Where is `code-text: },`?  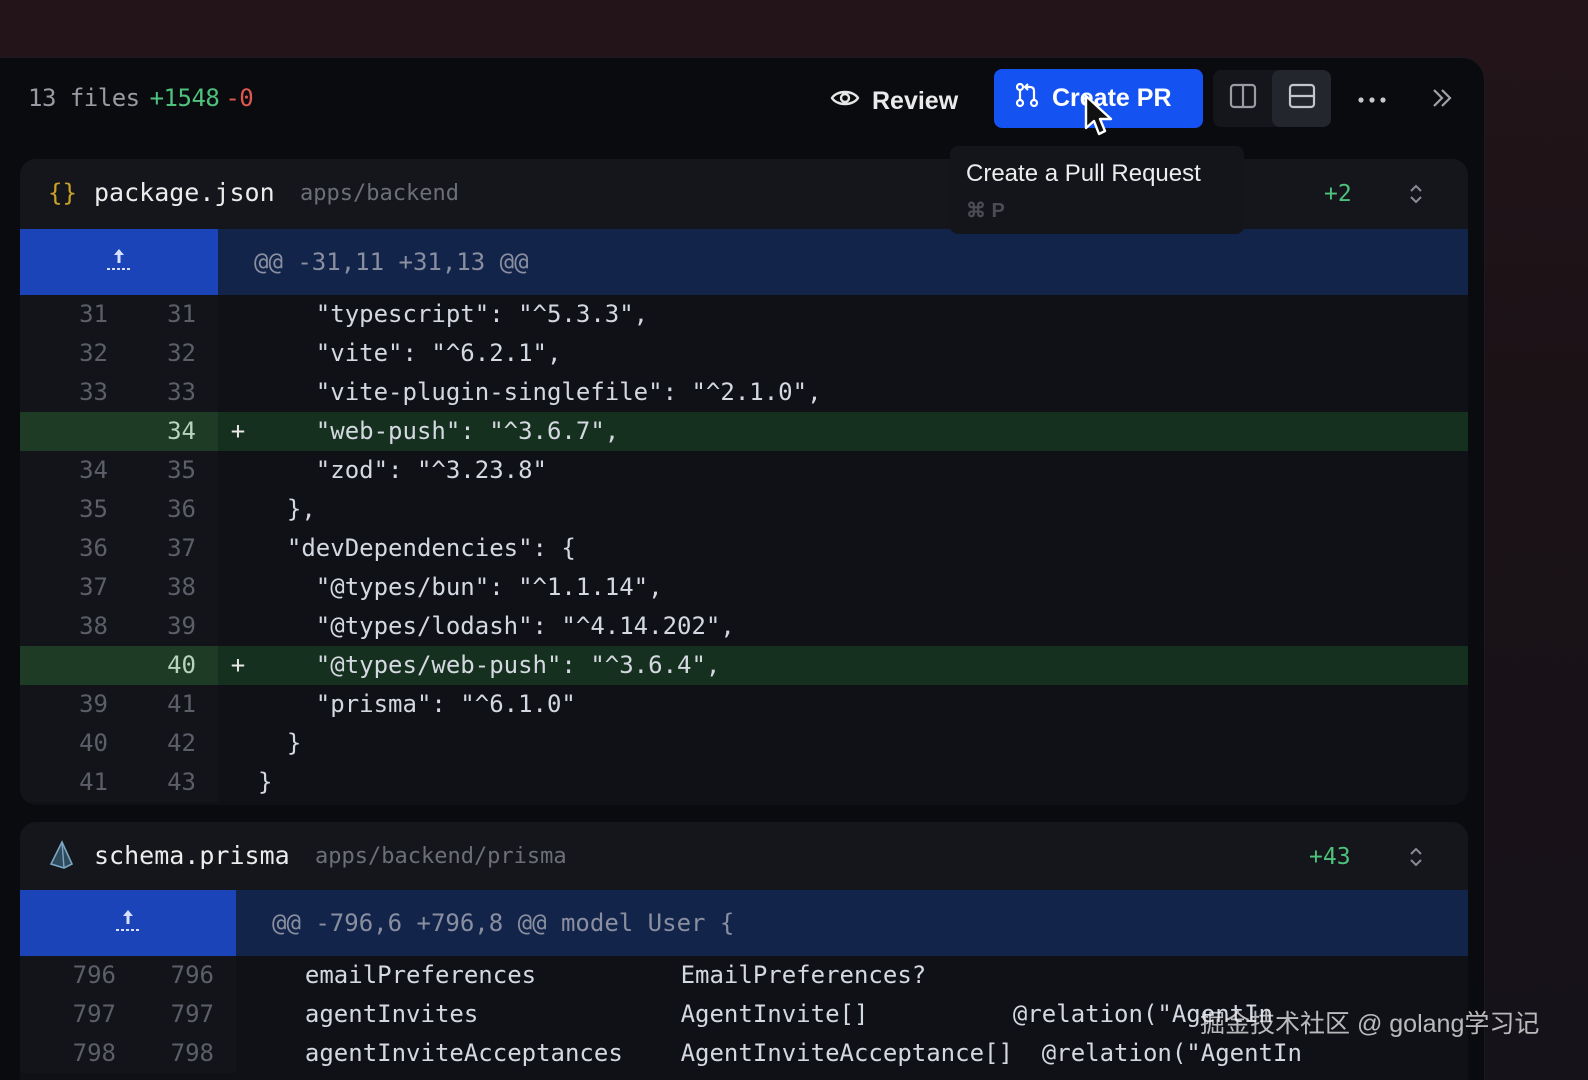
code-text: }, is located at coordinates (287, 509).